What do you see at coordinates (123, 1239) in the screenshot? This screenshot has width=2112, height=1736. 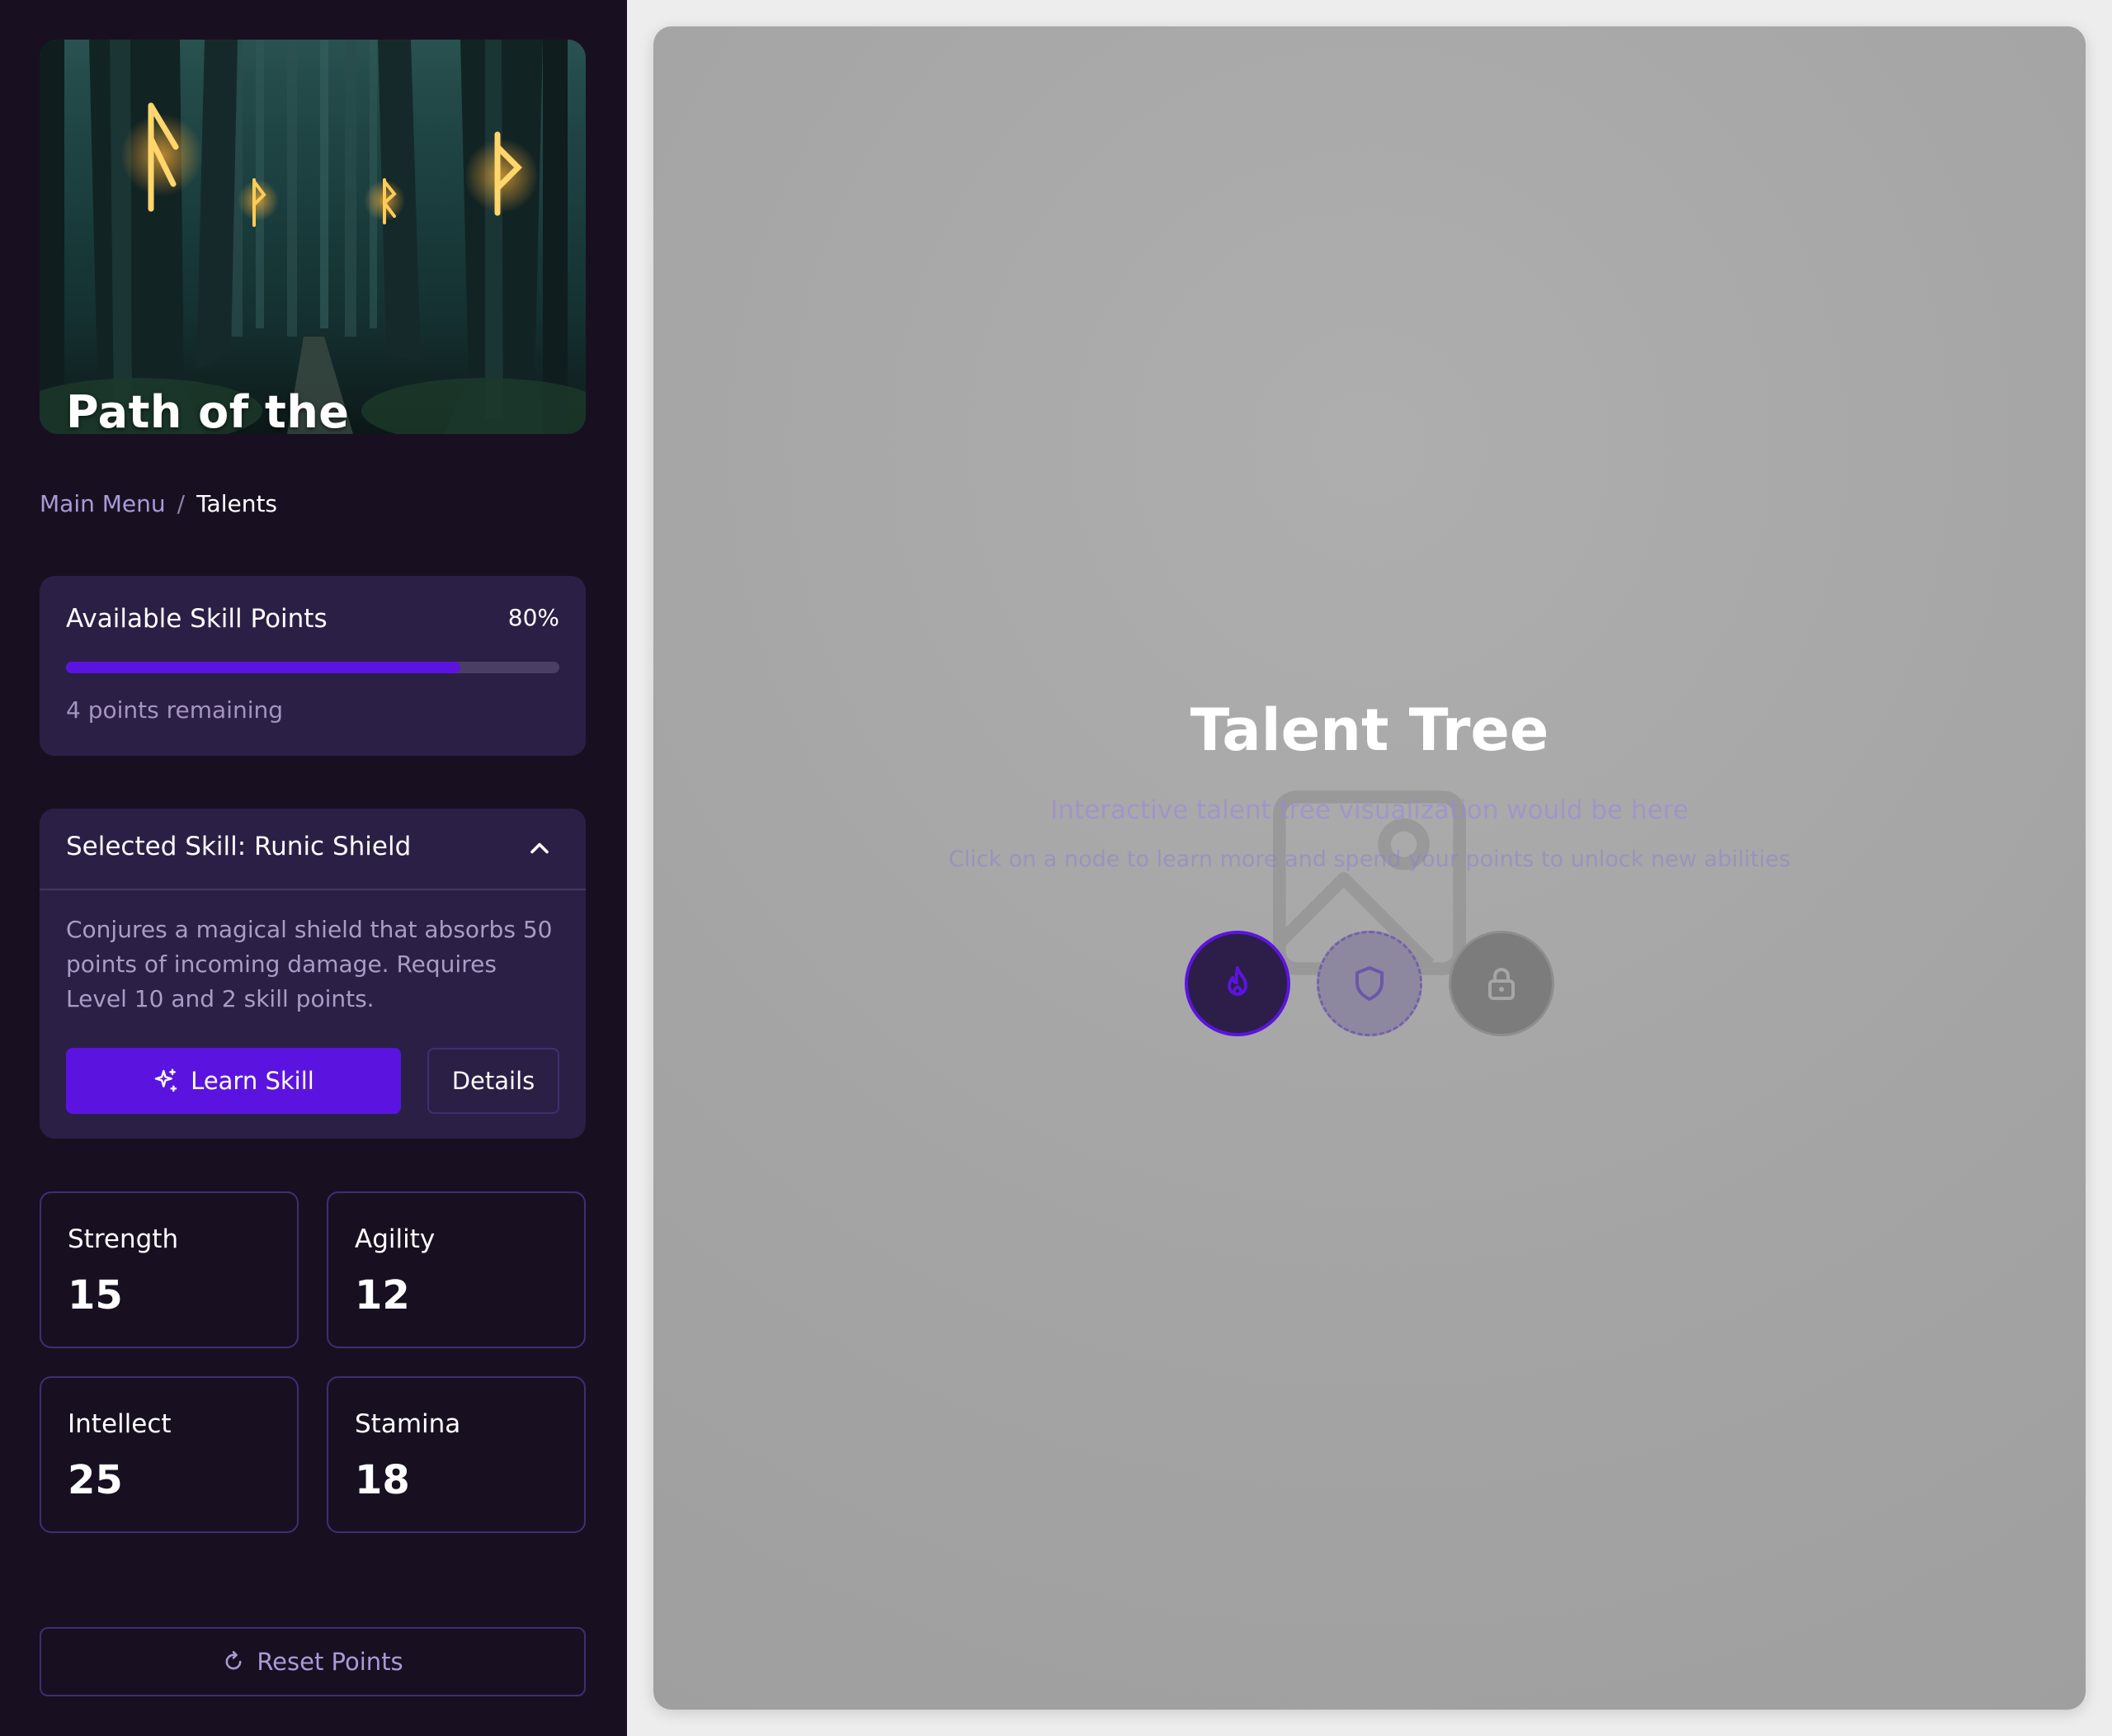 I see `stat-label: Strength` at bounding box center [123, 1239].